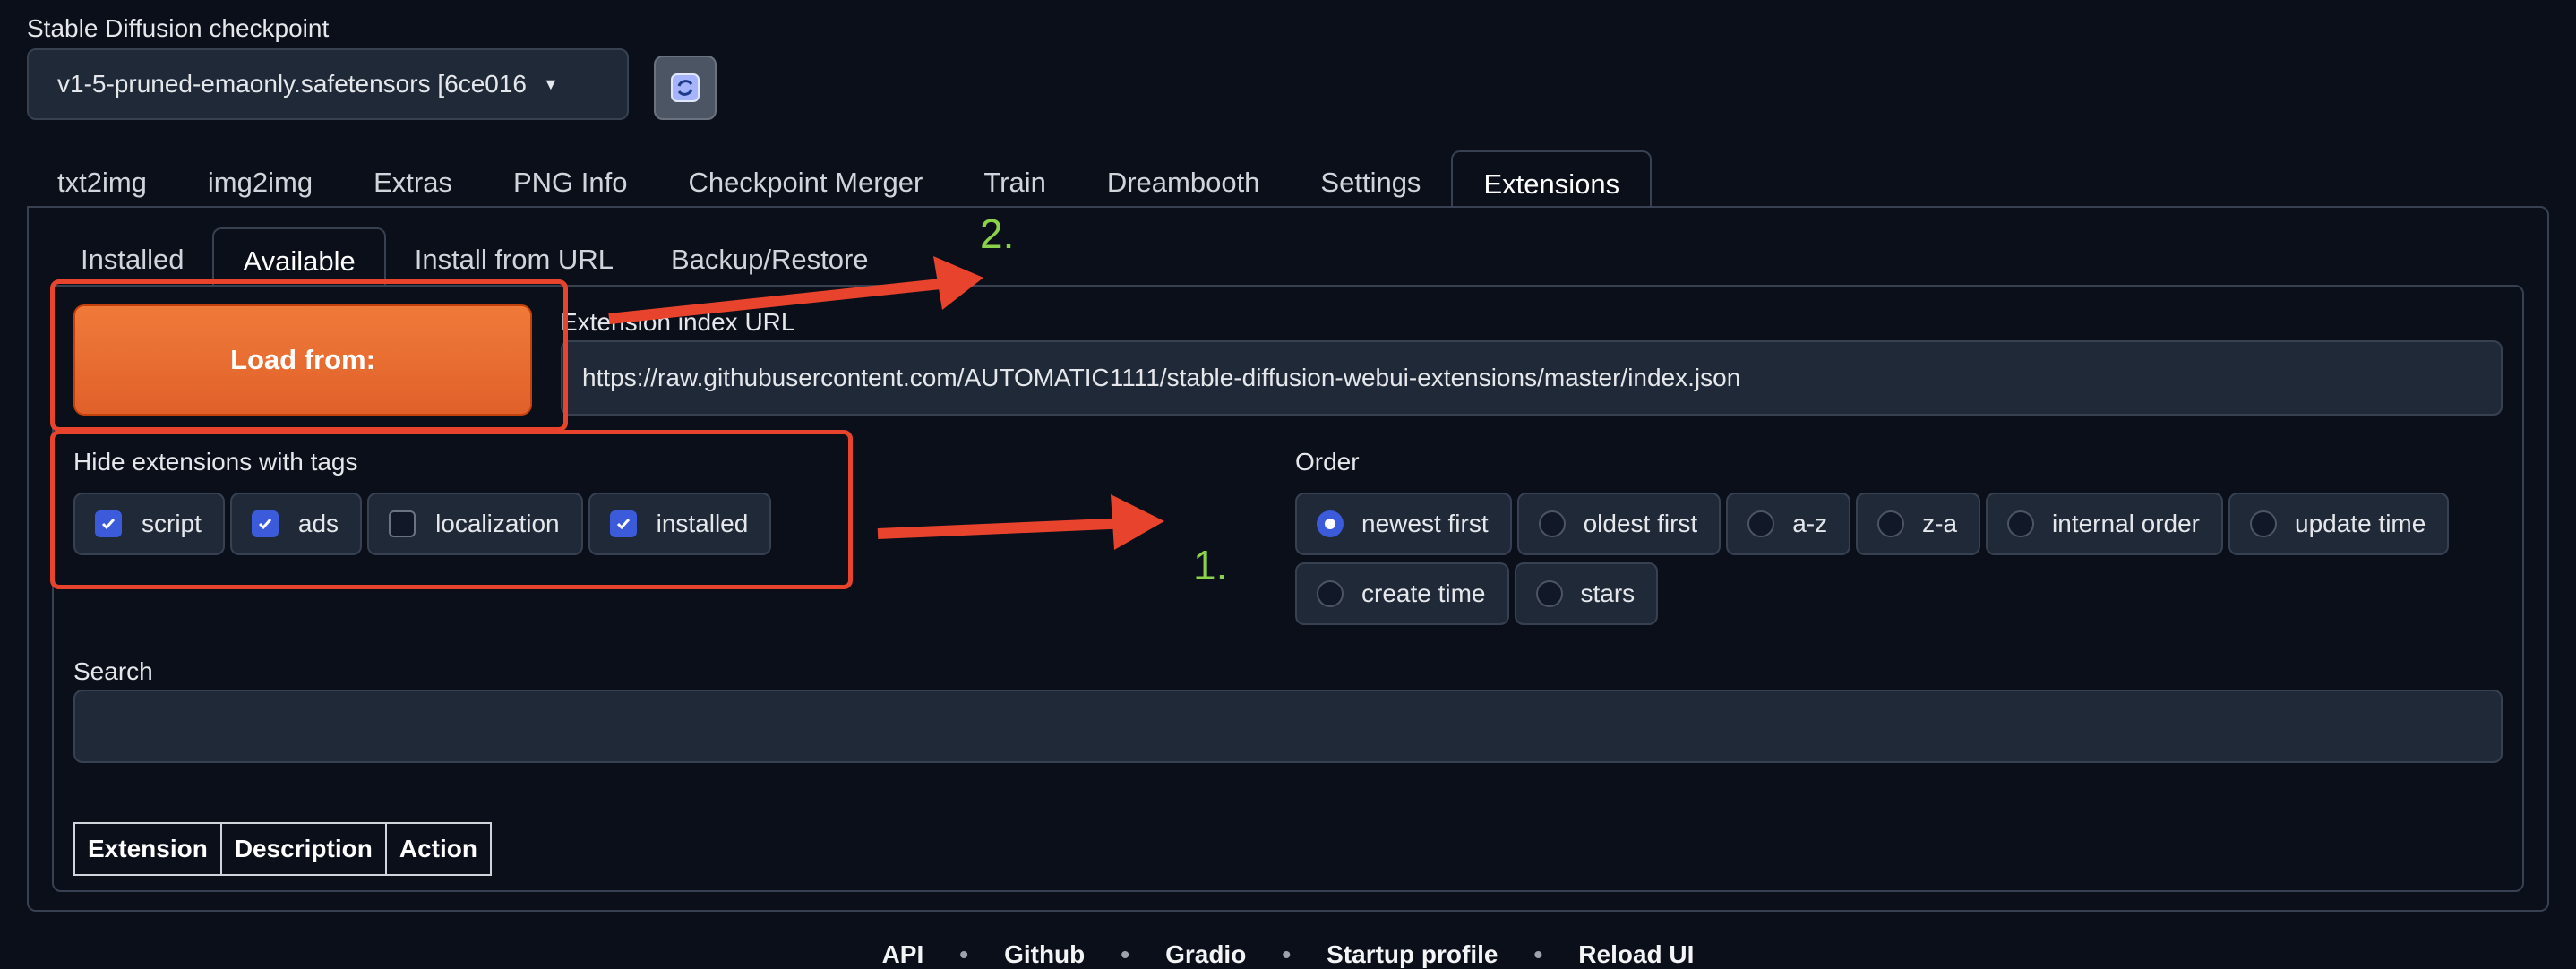  I want to click on annotation-step-2: 2., so click(997, 234).